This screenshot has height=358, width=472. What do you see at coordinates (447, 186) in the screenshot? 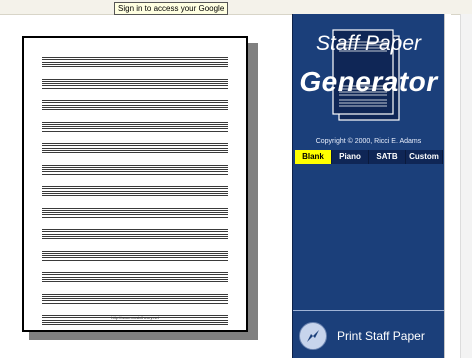
I see `page-margin` at bounding box center [447, 186].